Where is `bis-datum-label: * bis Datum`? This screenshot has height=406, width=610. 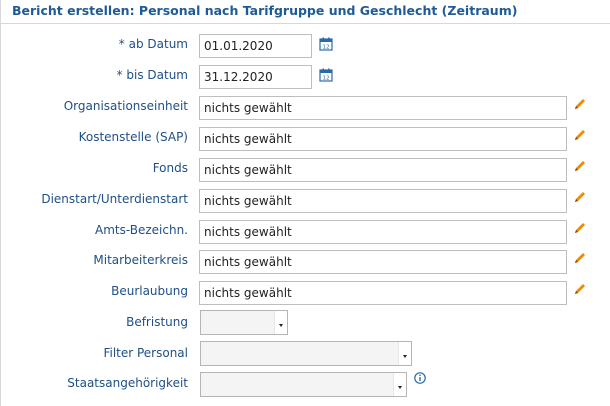
bis-datum-label: * bis Datum is located at coordinates (152, 75).